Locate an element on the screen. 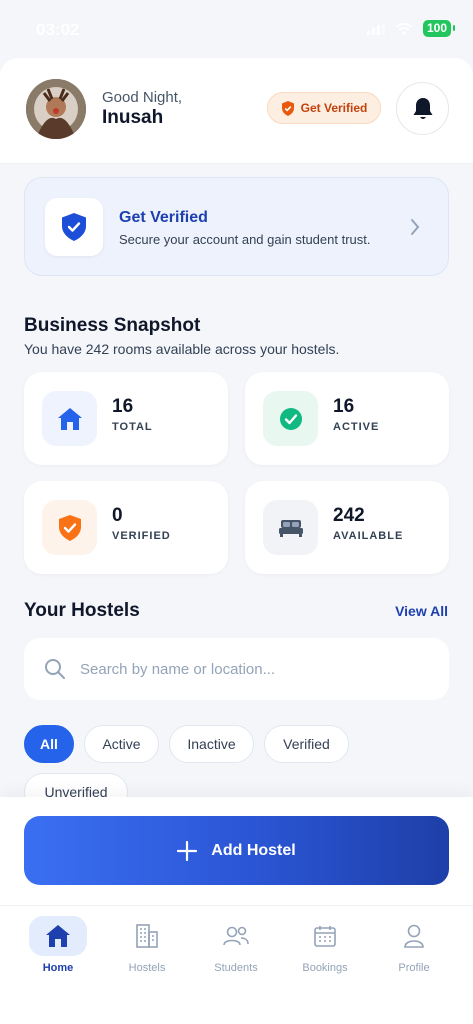  nav-item-profile: Profile is located at coordinates (414, 948).